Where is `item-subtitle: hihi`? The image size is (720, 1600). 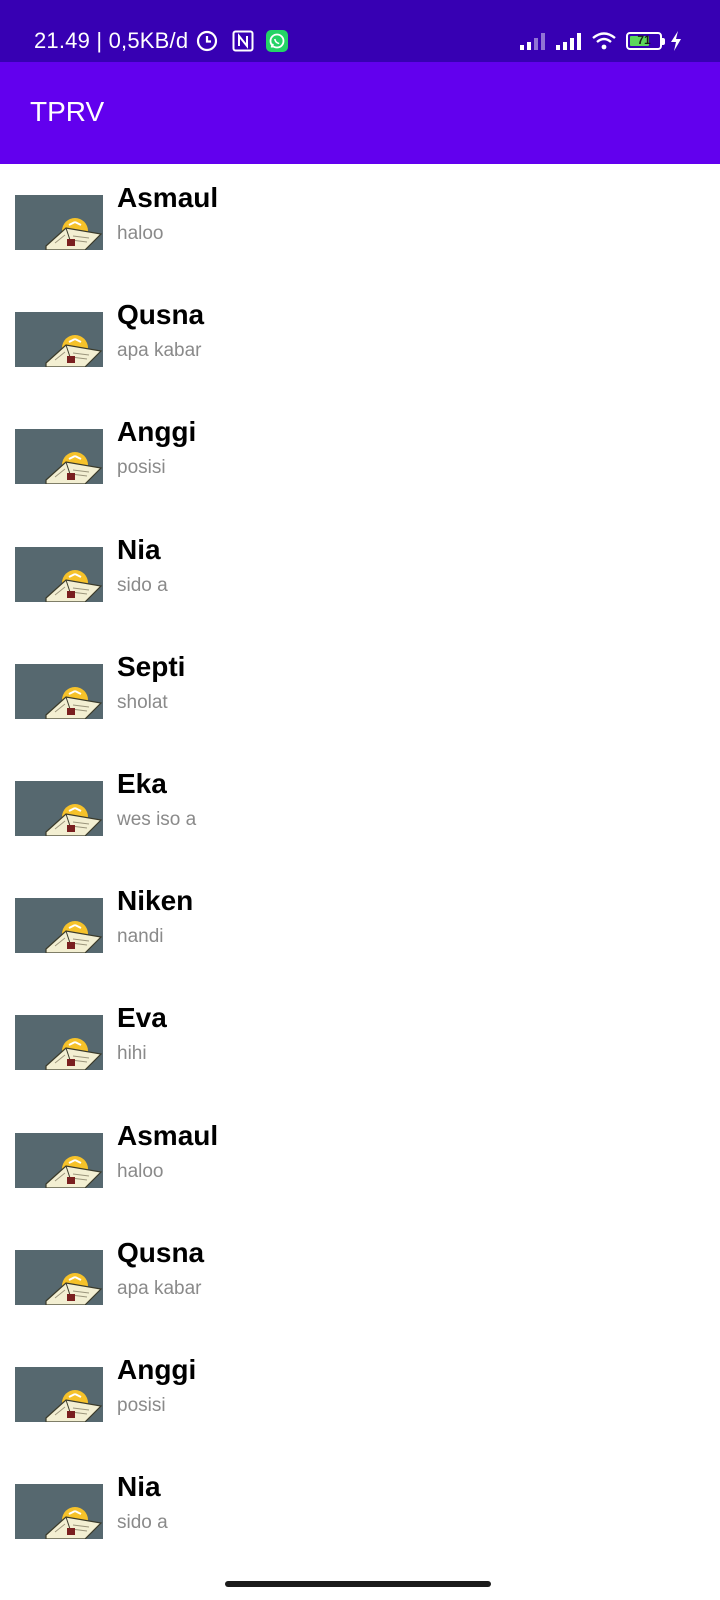 item-subtitle: hihi is located at coordinates (132, 1054).